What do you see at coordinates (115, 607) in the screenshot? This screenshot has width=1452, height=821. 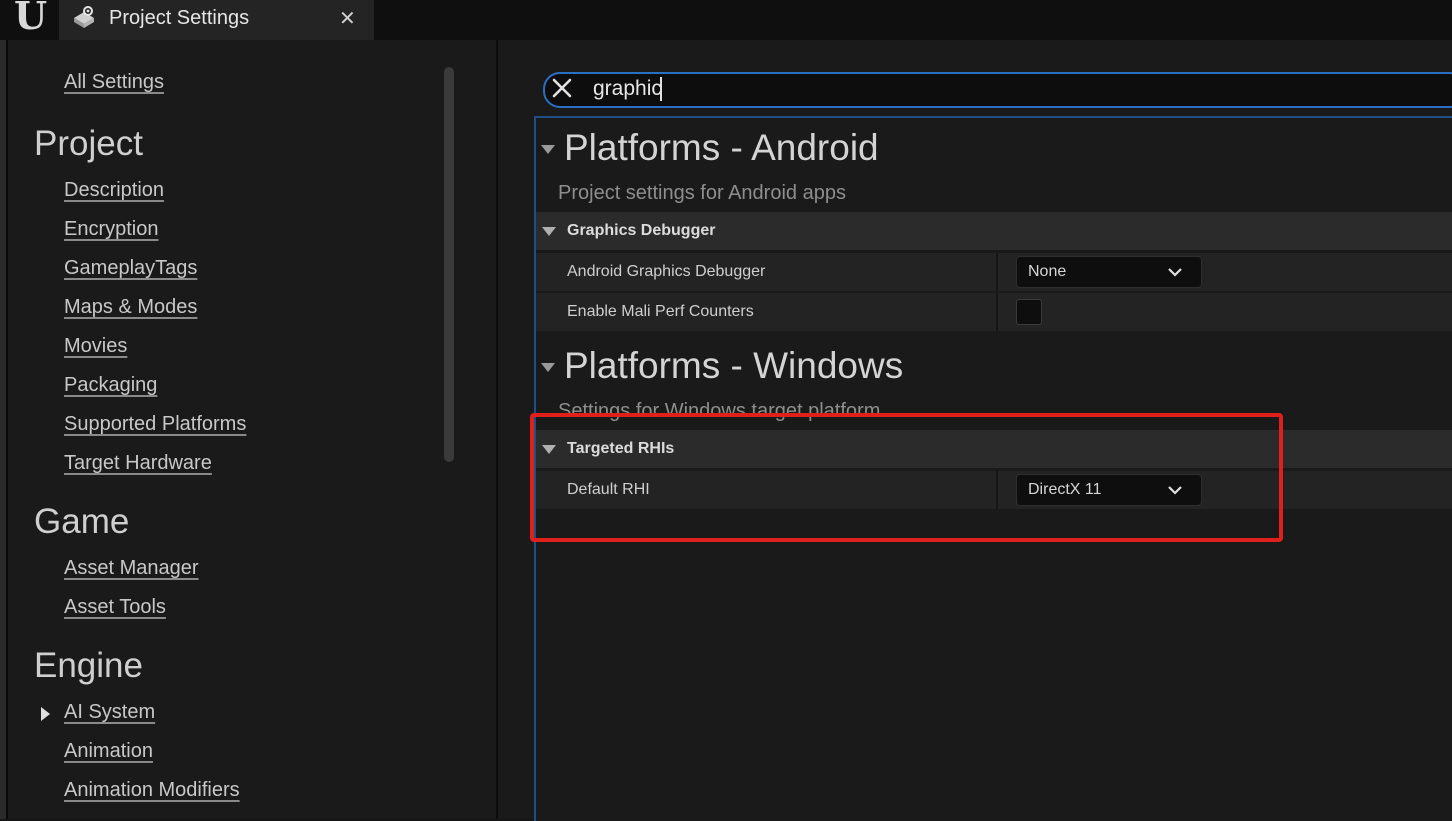 I see `nav-item-asset-tools: Asset Tools` at bounding box center [115, 607].